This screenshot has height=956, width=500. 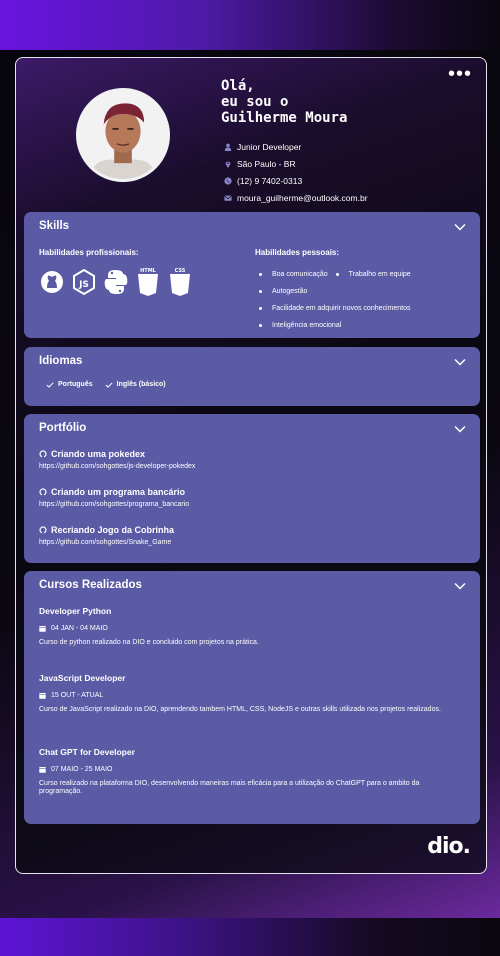 What do you see at coordinates (270, 180) in the screenshot?
I see `info-phone-text: (12) 9 7402-0313` at bounding box center [270, 180].